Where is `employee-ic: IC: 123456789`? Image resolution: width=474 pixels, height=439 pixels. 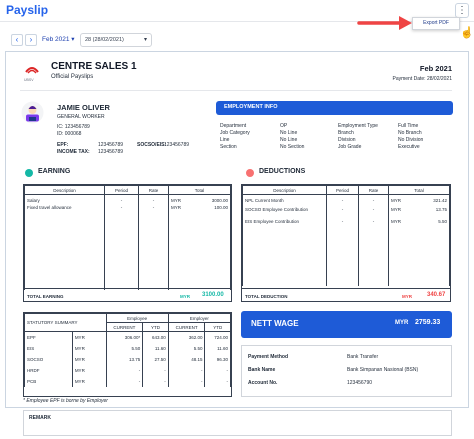 employee-ic: IC: 123456789 is located at coordinates (73, 127).